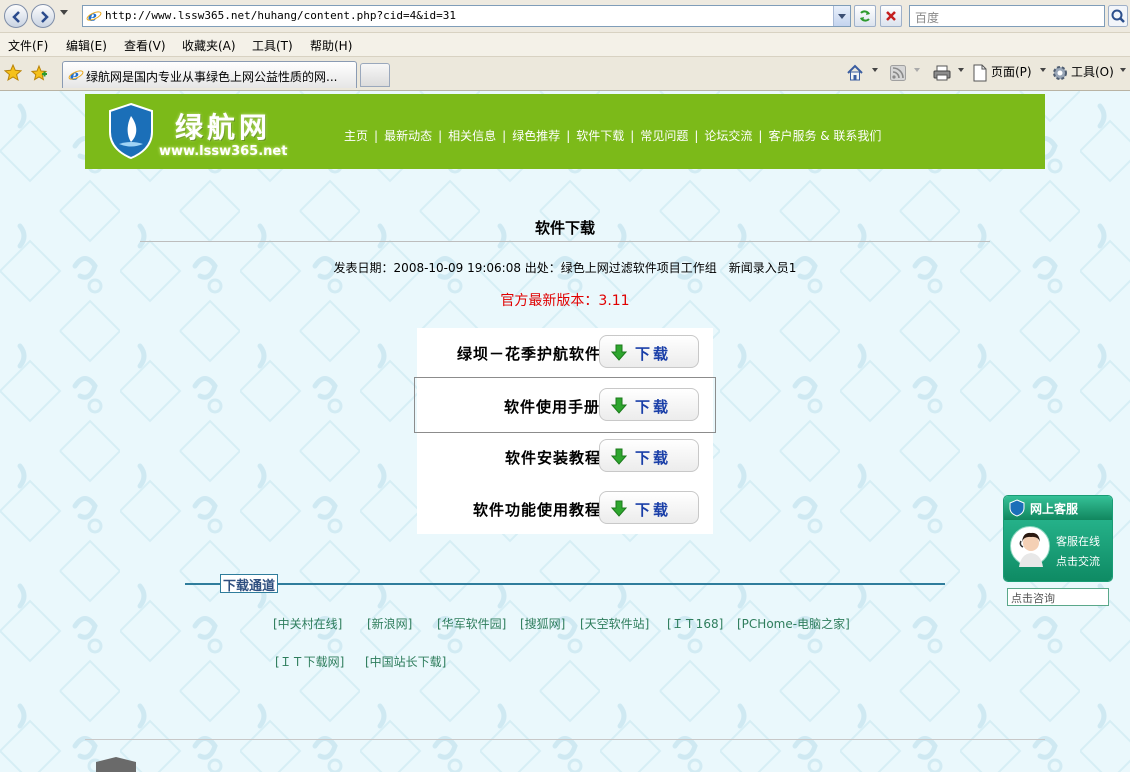  I want to click on nav-software-download: 软件下载, so click(600, 136).